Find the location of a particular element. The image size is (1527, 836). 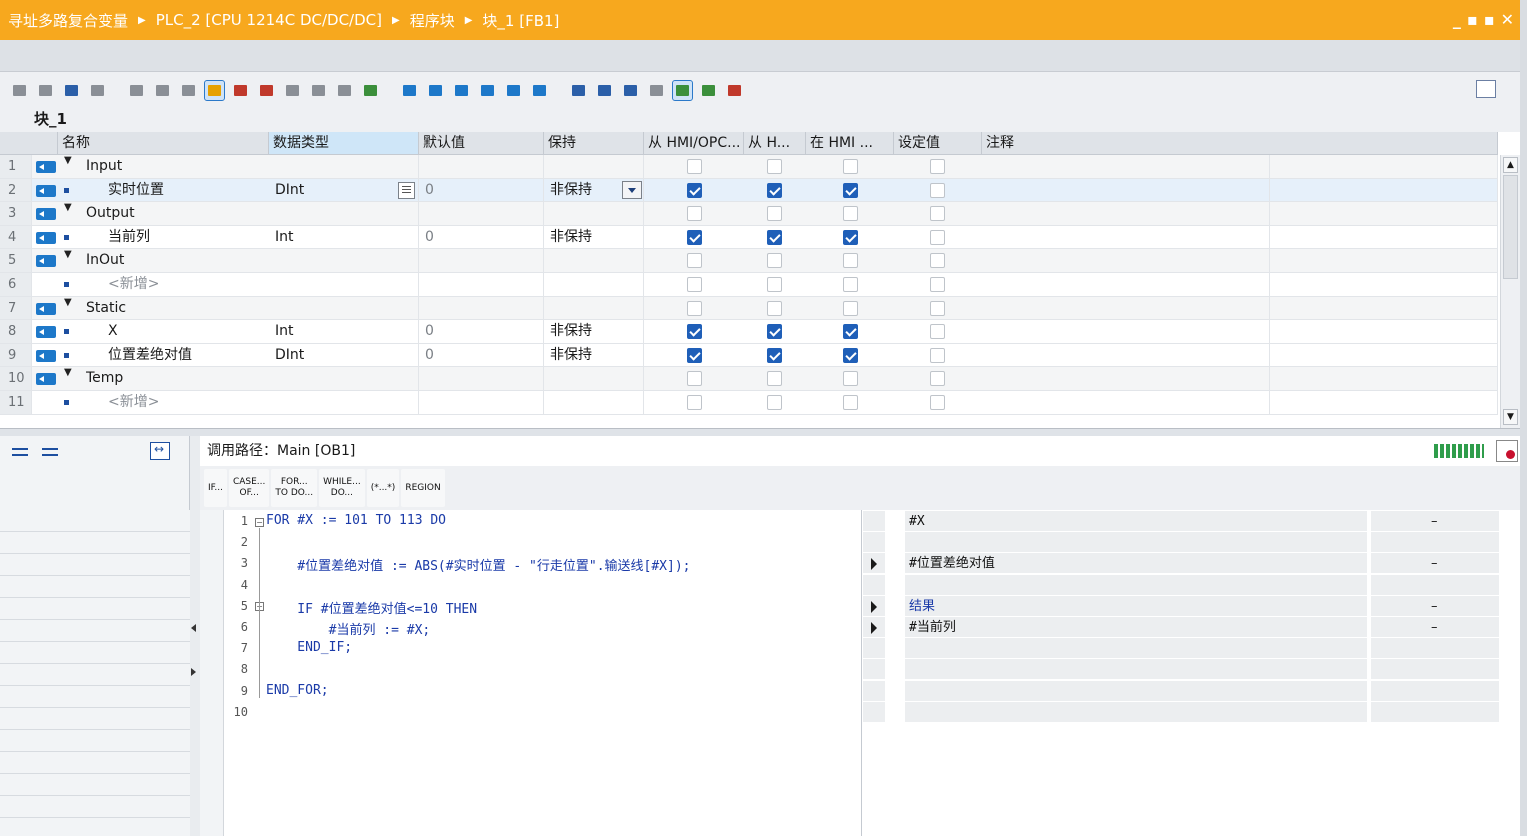

variable-name: 位置差绝对值 is located at coordinates (188, 355).